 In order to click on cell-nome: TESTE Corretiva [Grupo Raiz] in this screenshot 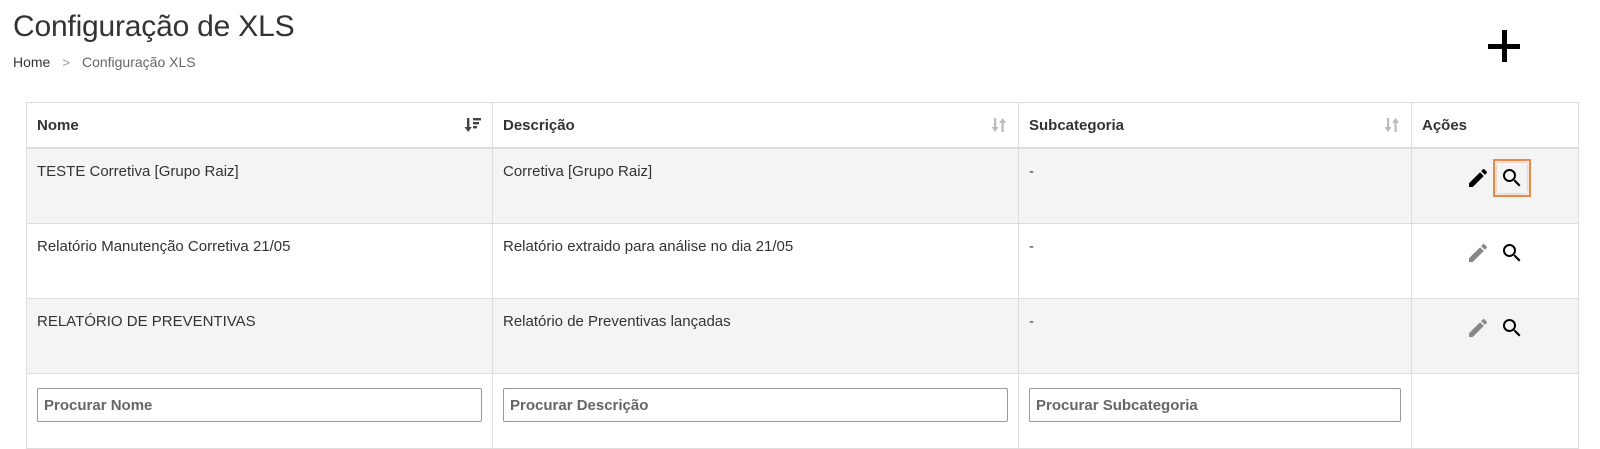, I will do `click(259, 185)`.